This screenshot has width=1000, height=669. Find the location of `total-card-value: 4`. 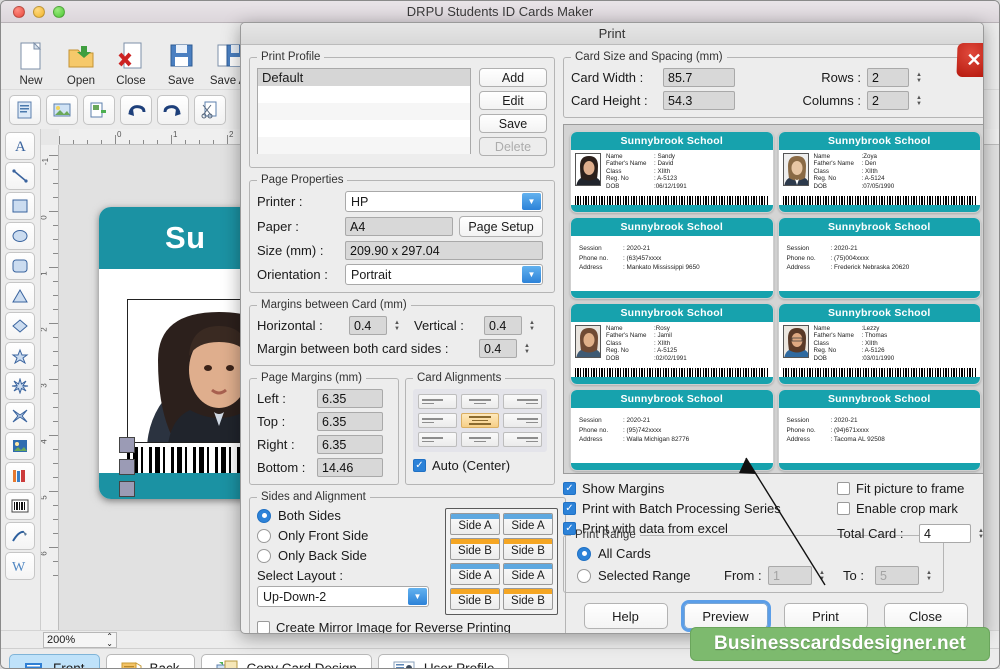

total-card-value: 4 is located at coordinates (945, 533).